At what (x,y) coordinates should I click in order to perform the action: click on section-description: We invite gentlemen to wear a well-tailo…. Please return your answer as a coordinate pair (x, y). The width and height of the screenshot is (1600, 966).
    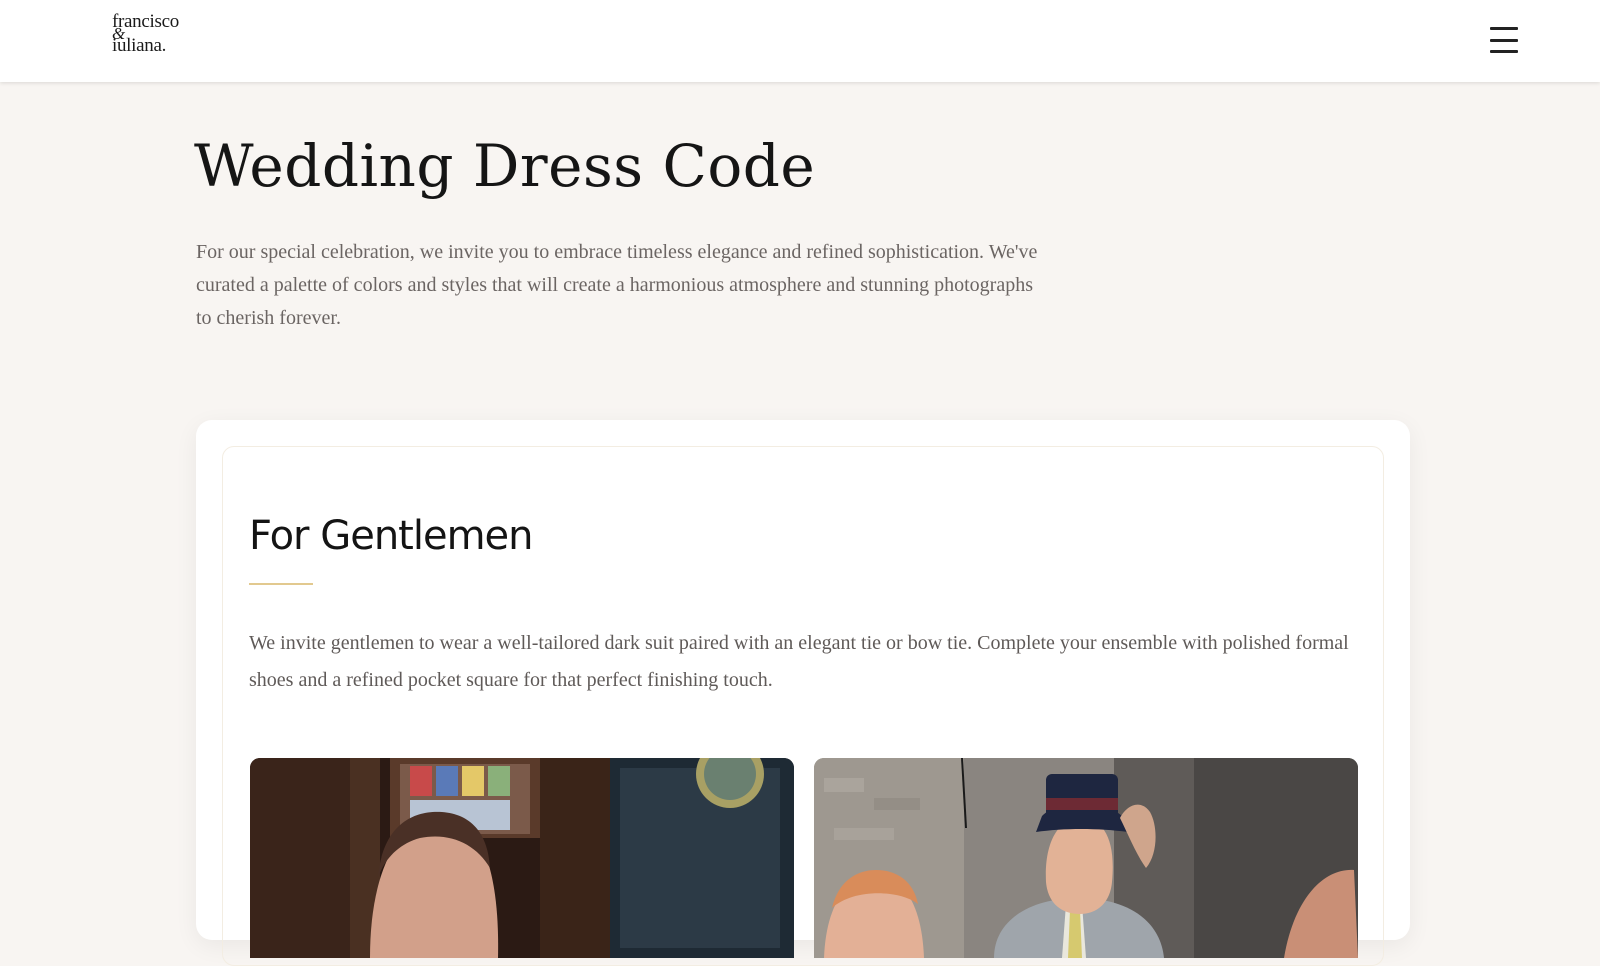
    Looking at the image, I should click on (799, 661).